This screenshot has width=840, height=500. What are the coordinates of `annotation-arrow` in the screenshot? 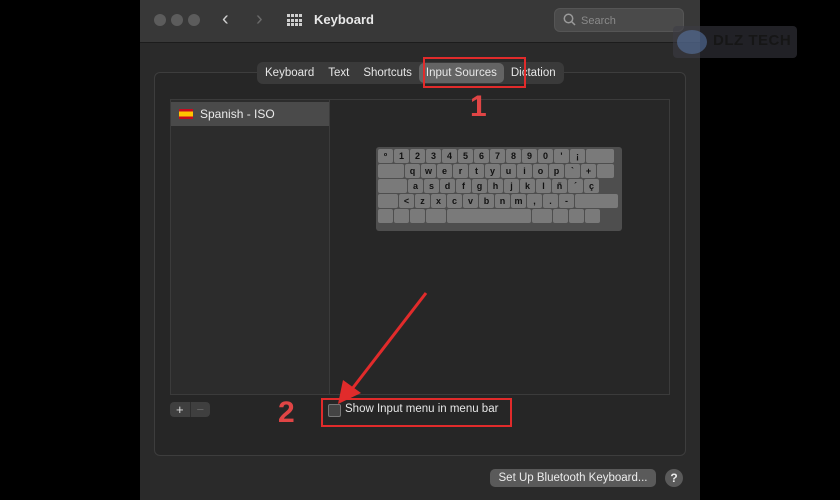 It's located at (383, 348).